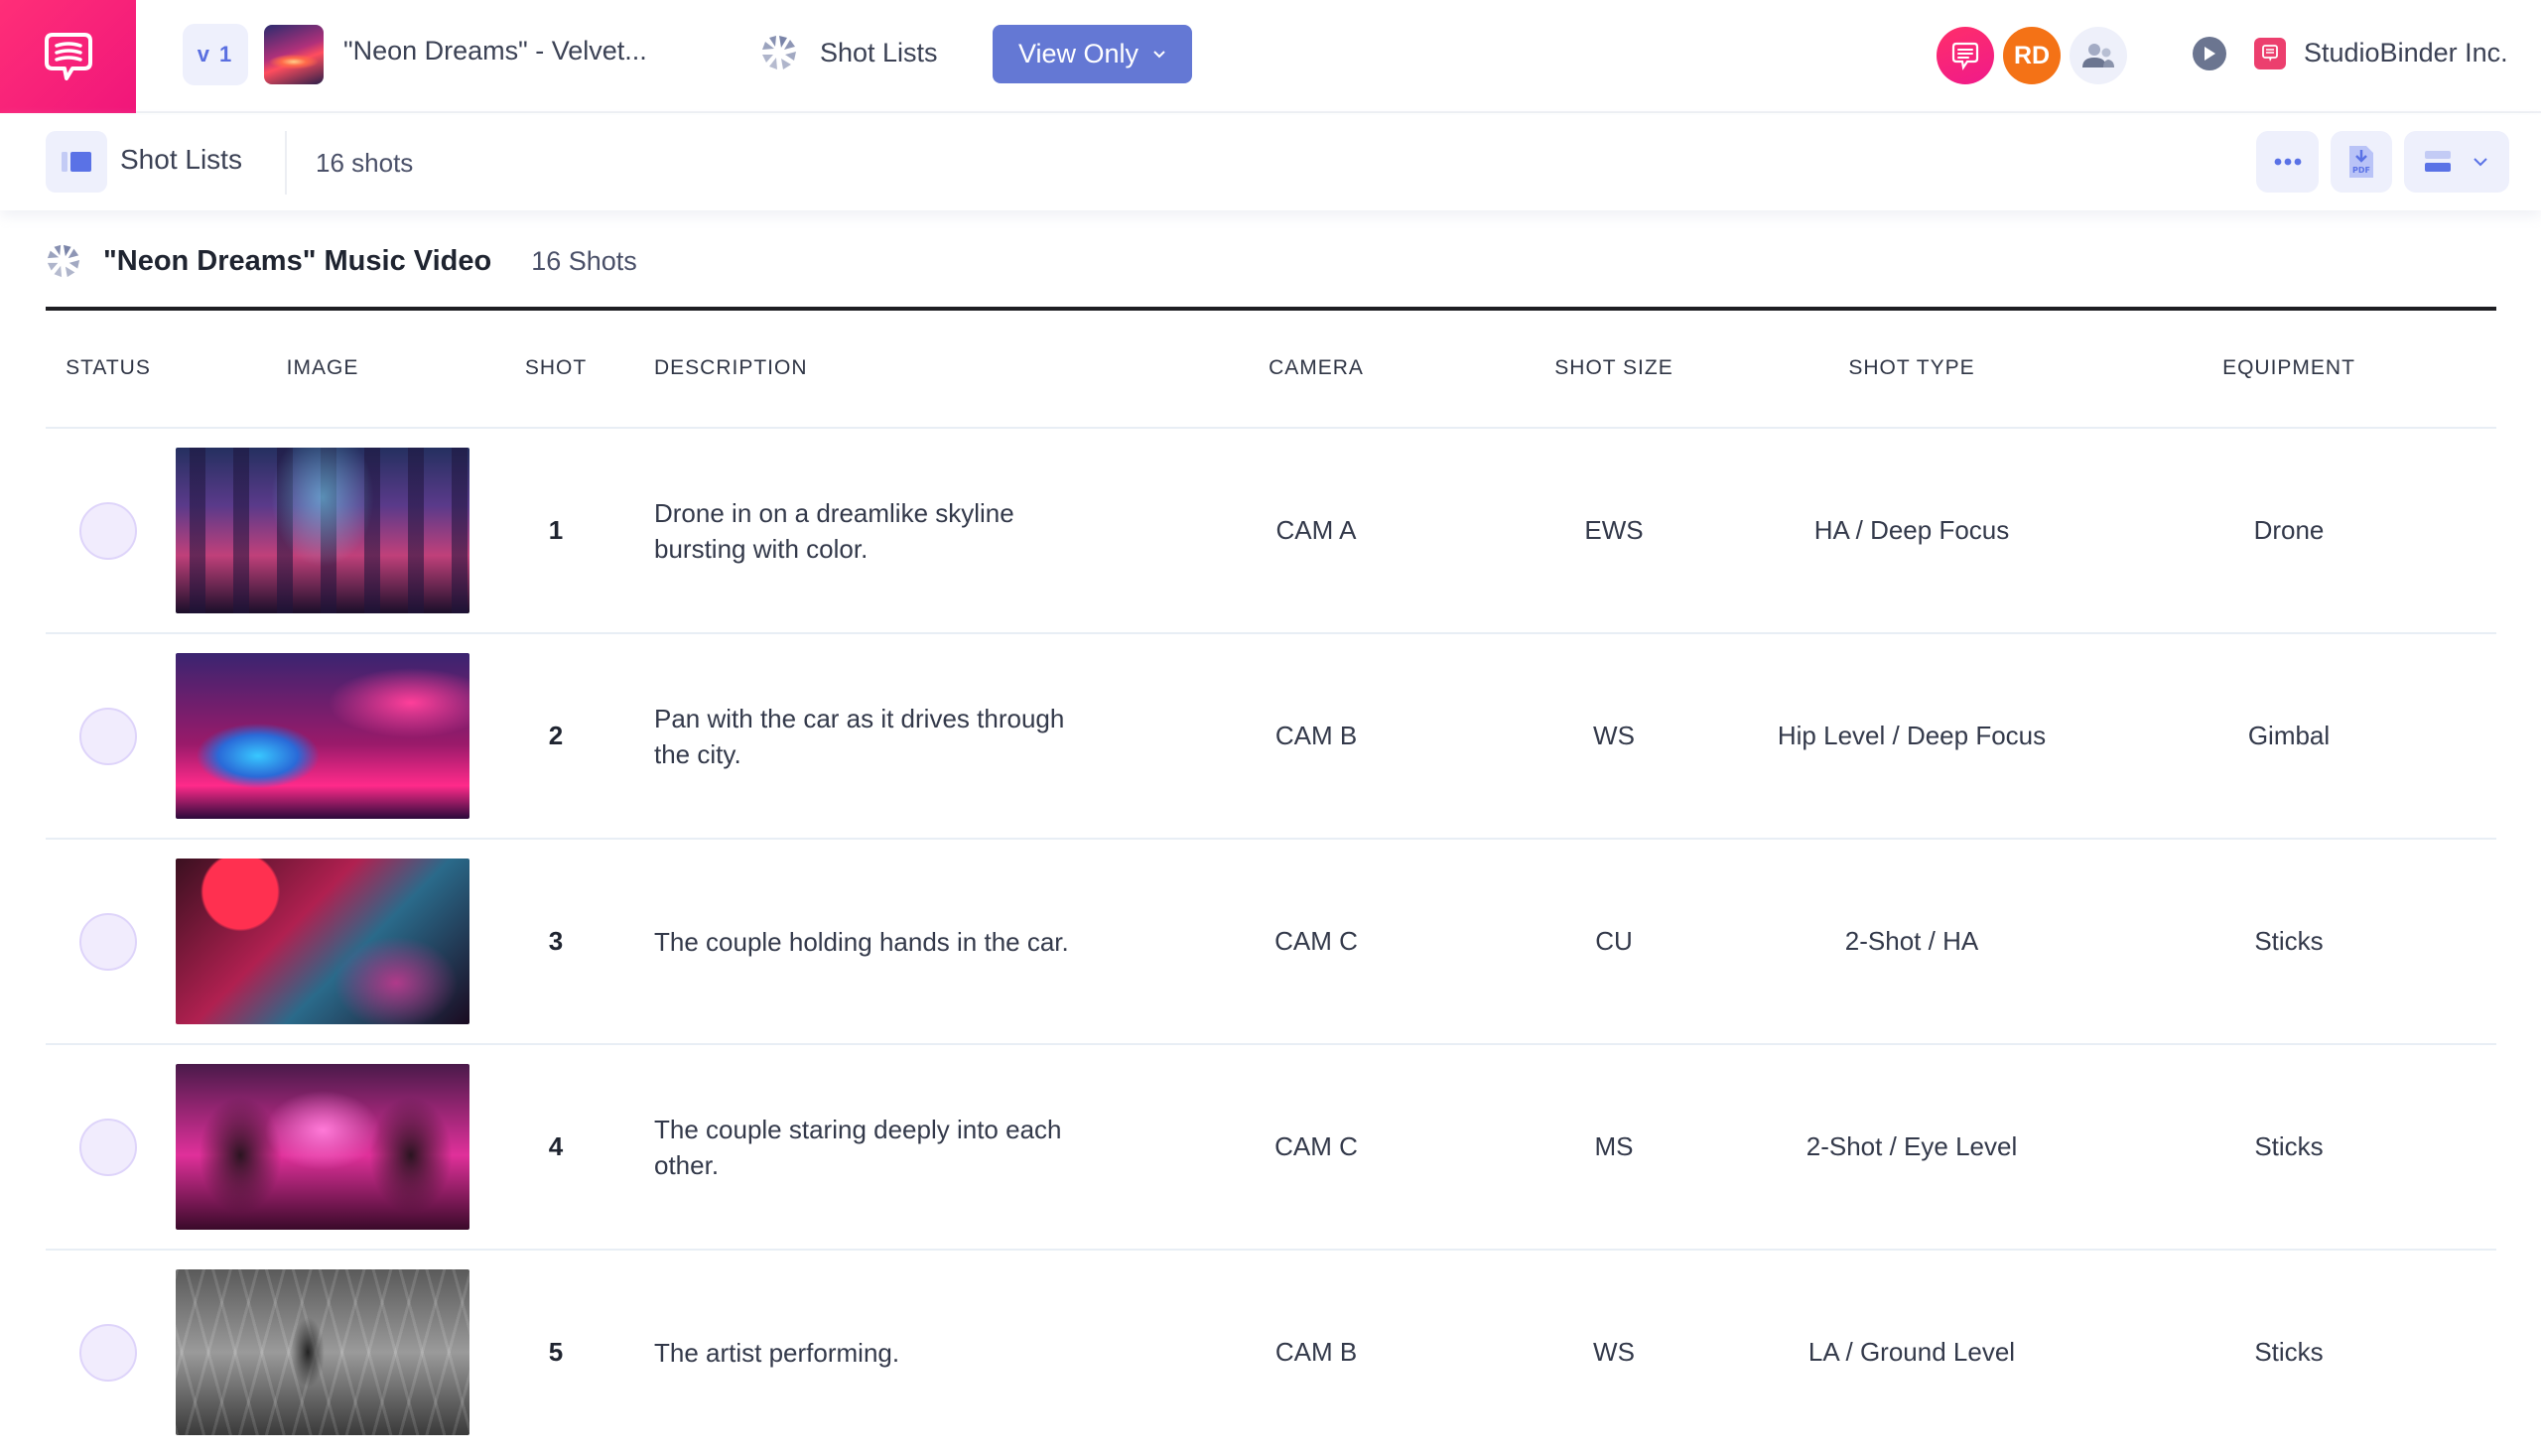  I want to click on shot-type: HA / Deep Focus, so click(1912, 530).